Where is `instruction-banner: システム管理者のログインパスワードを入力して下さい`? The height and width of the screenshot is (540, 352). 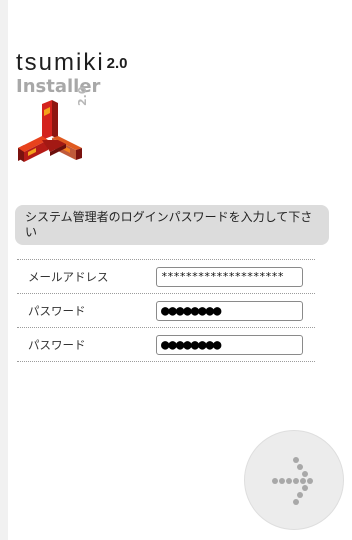 instruction-banner: システム管理者のログインパスワードを入力して下さい is located at coordinates (172, 225).